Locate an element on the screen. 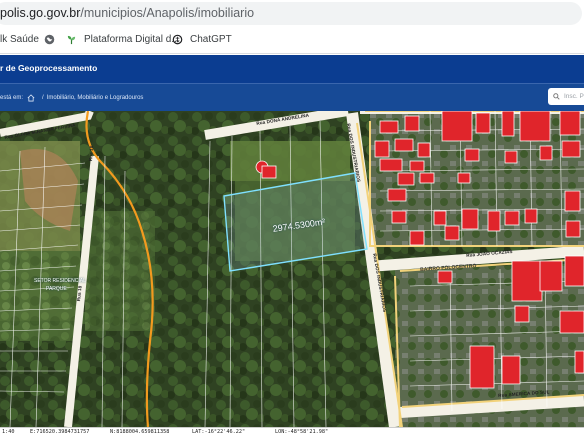 The height and width of the screenshot is (438, 584). setor-label-1: SETOR RESIDENCIAL is located at coordinates (60, 281).